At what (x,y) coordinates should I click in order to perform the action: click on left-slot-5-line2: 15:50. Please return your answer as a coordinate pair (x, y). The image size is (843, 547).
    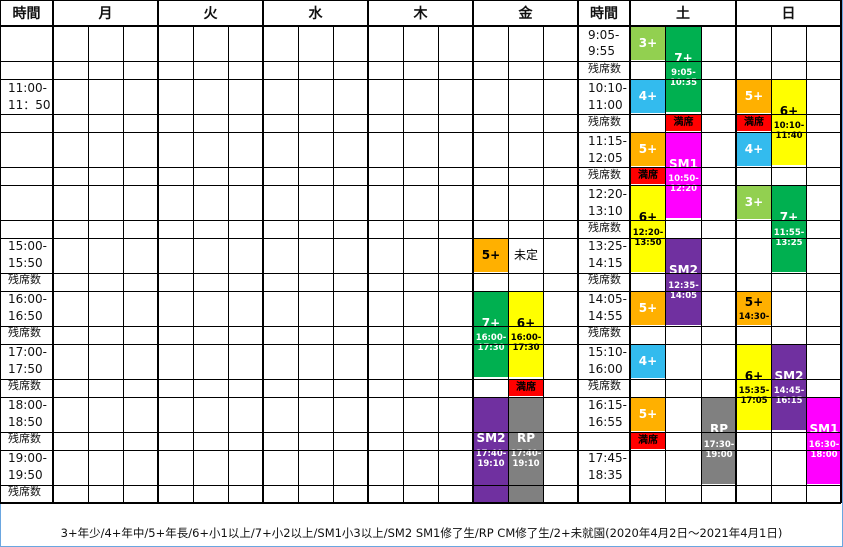
    Looking at the image, I should click on (25, 263).